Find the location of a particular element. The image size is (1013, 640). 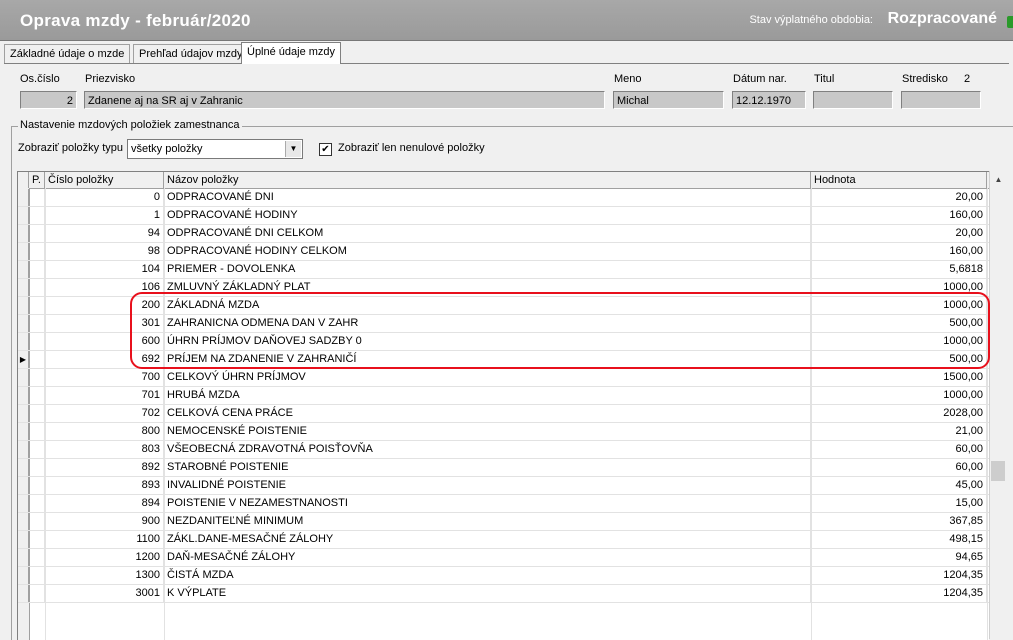

table-row: 700 CELKOVÝ ÚHRN PRÍJMOV 1500,00 is located at coordinates (503, 378).